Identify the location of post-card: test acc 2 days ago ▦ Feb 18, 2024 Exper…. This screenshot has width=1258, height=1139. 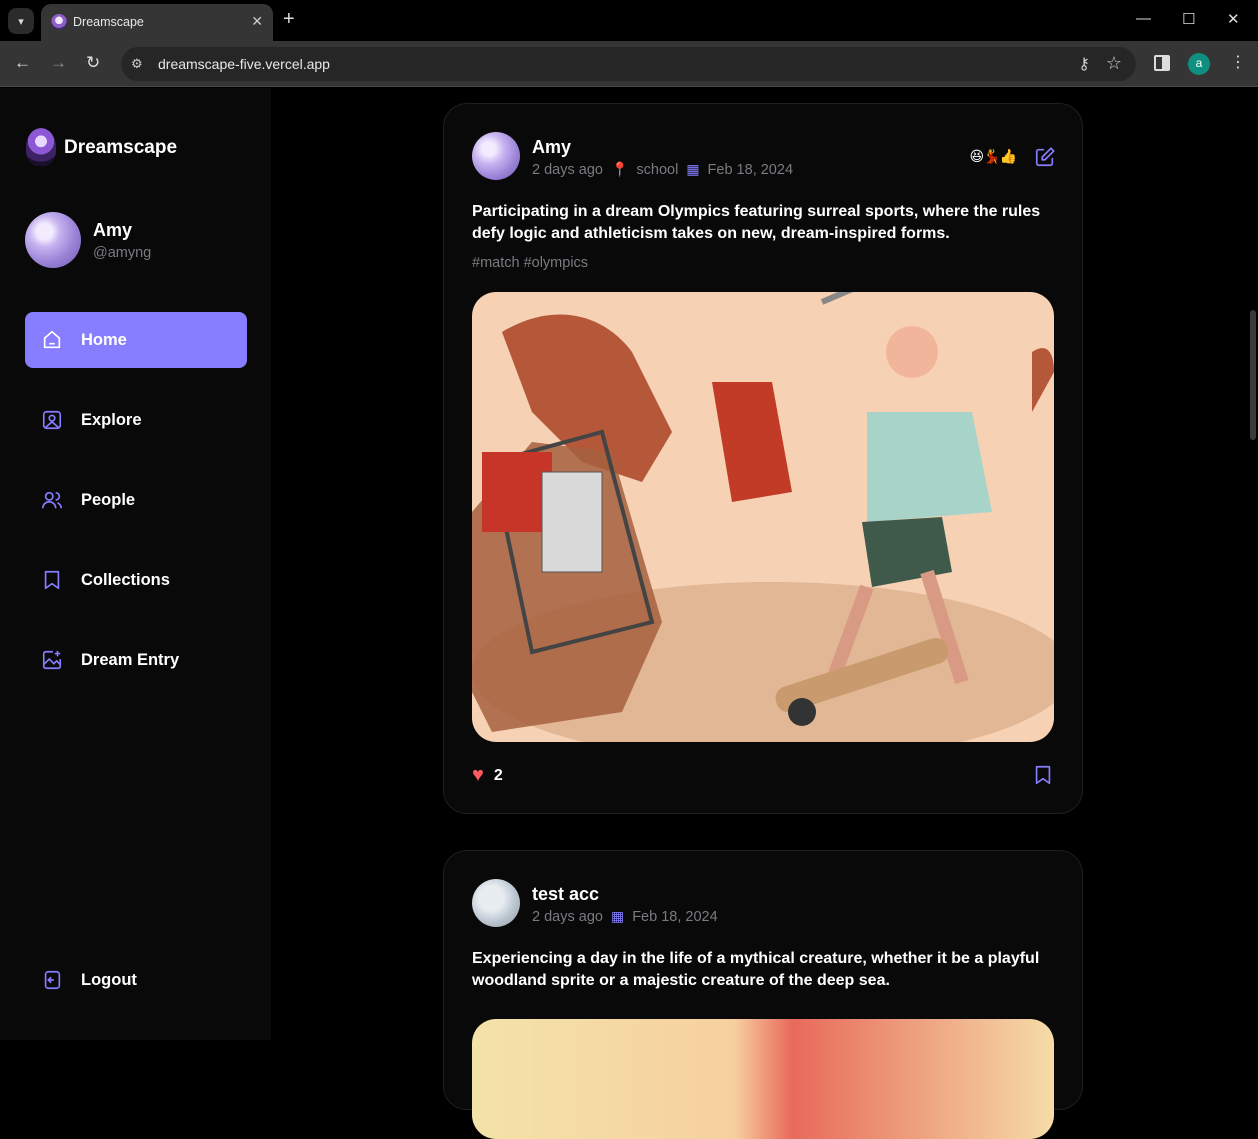
(763, 994).